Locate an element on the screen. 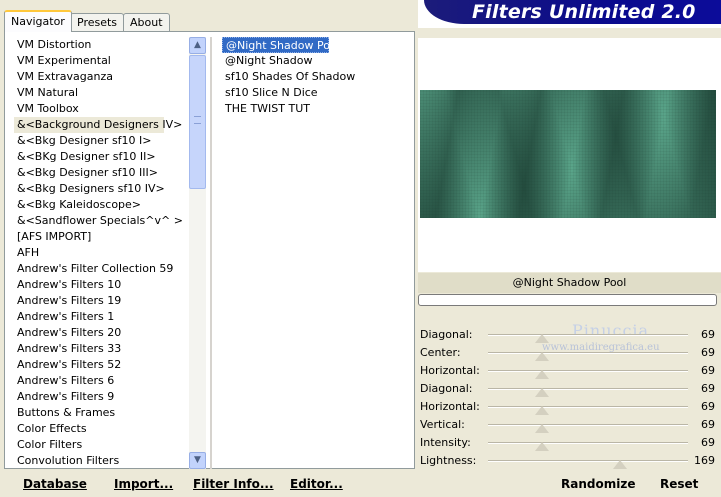 The width and height of the screenshot is (721, 497). parameter-row: Lightness: 169 is located at coordinates (569, 461).